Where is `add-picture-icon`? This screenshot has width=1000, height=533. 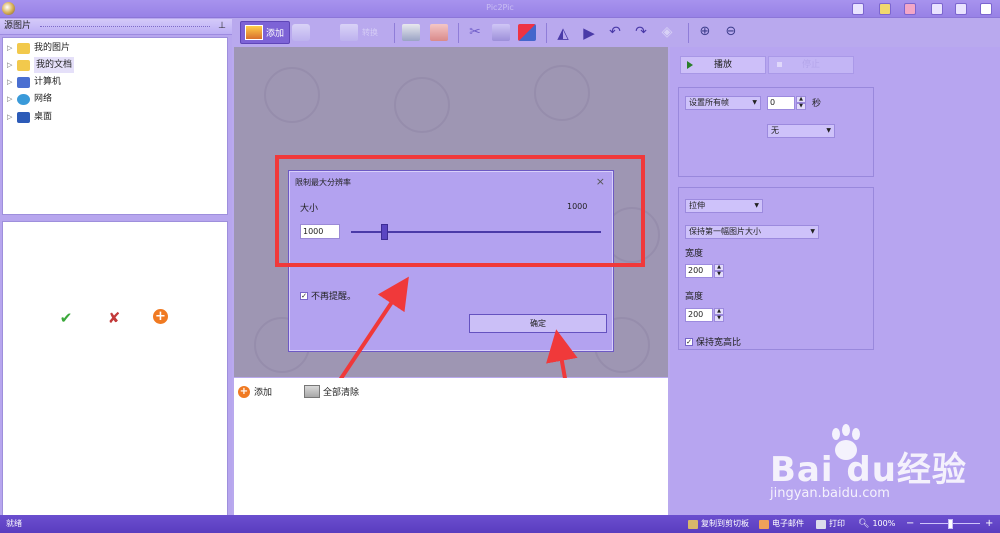 add-picture-icon is located at coordinates (254, 32).